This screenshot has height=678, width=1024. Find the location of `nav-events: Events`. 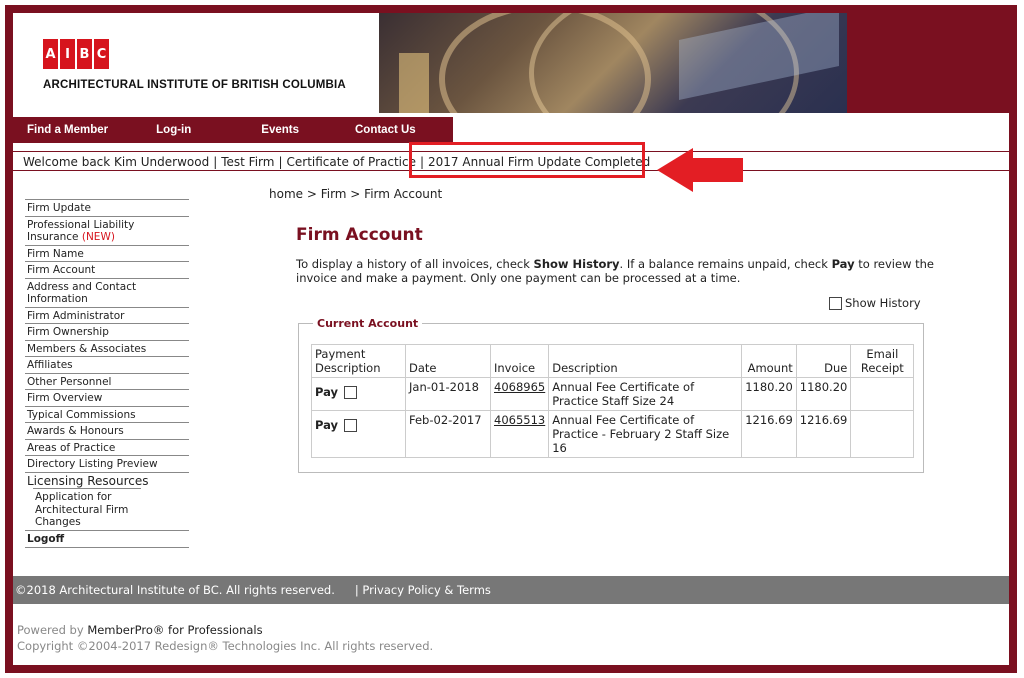

nav-events: Events is located at coordinates (280, 130).